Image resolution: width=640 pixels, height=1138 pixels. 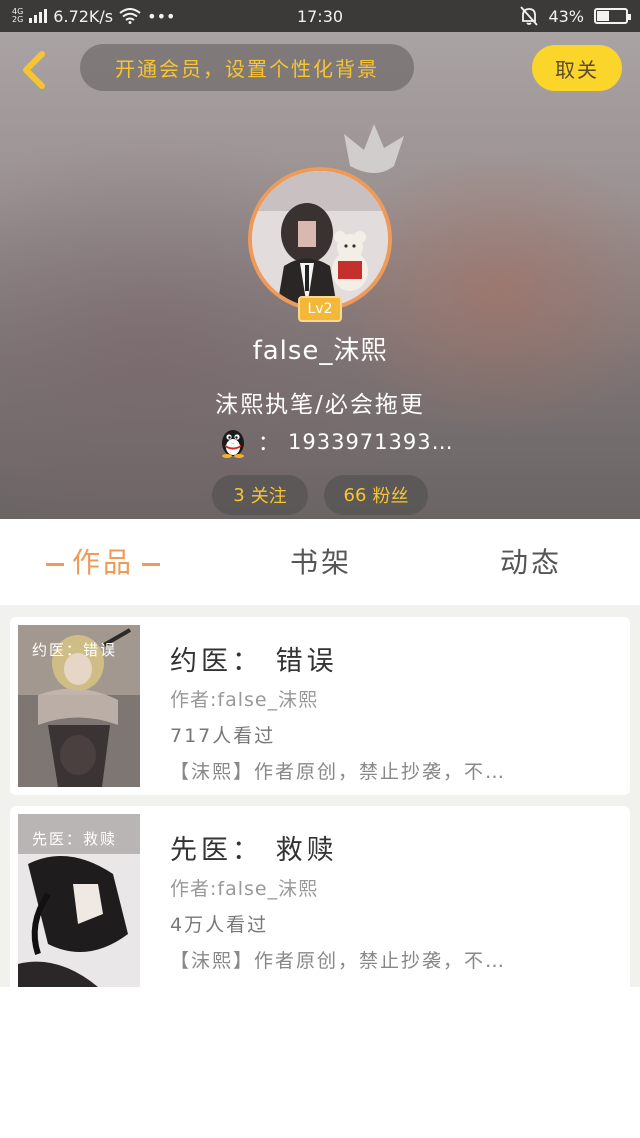 I want to click on battery-fill, so click(x=603, y=16).